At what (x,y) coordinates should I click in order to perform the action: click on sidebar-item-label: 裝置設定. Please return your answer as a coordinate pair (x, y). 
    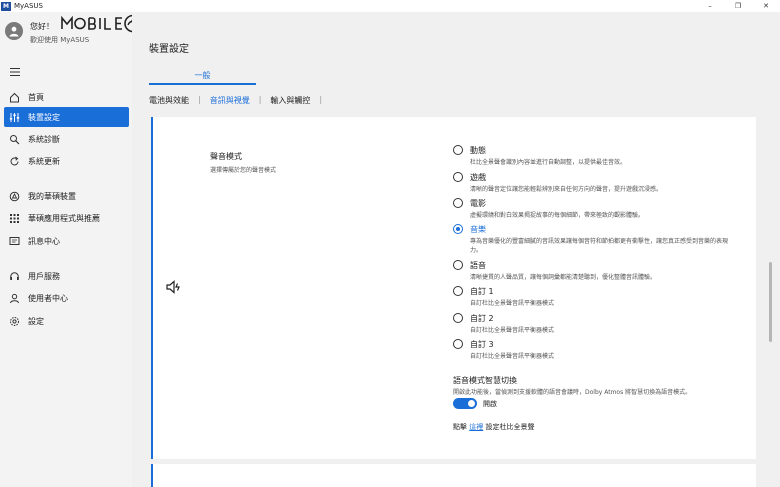
    Looking at the image, I should click on (44, 117).